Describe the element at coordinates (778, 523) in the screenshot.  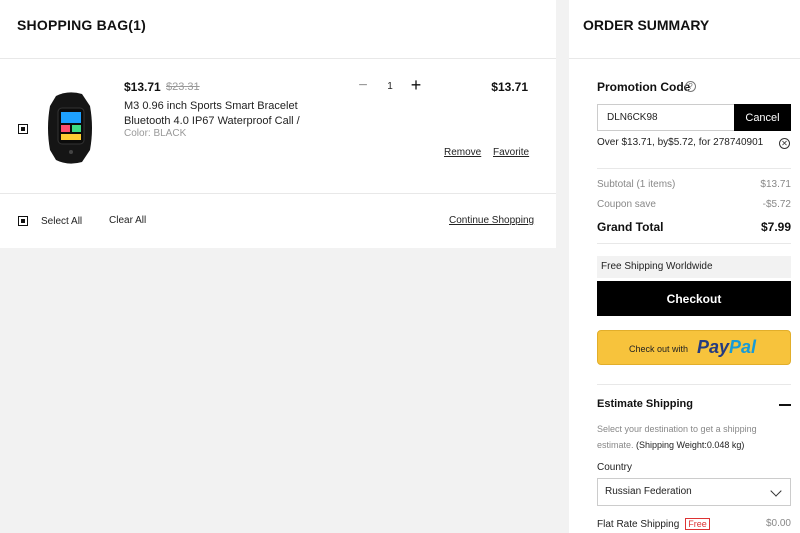
I see `flat-rate-value: $0.00` at that location.